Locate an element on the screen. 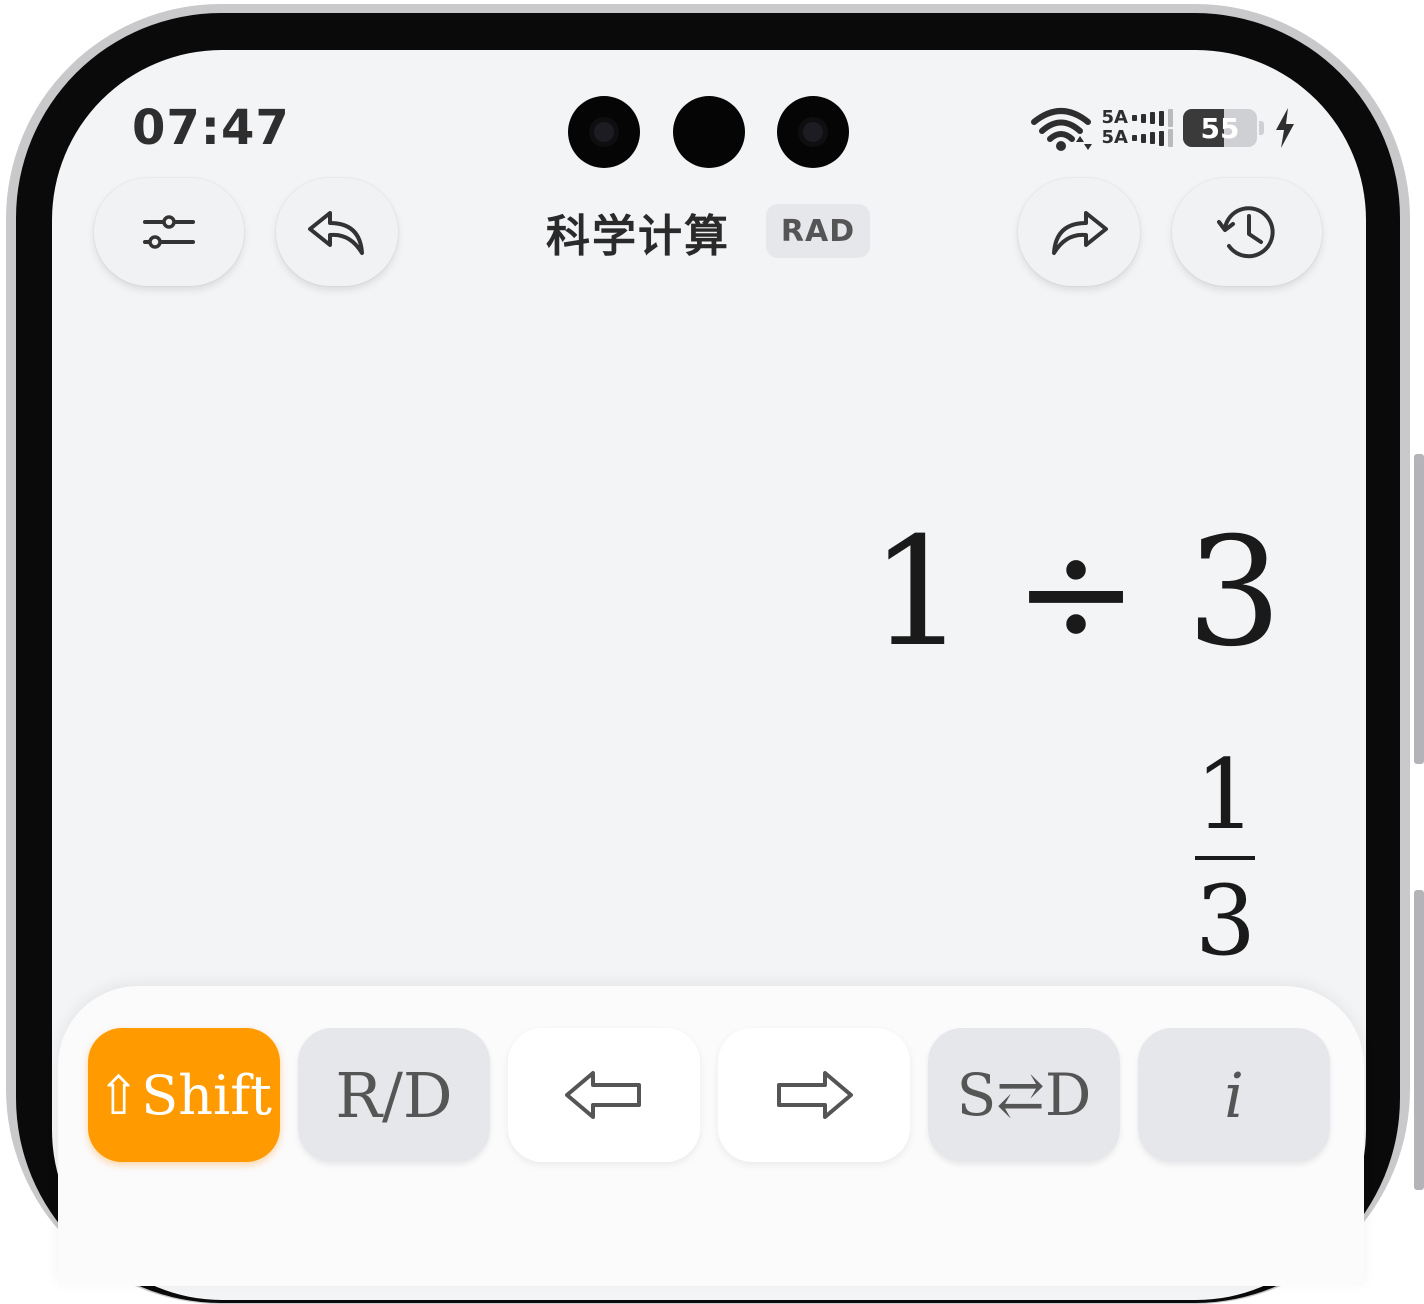 This screenshot has height=1304, width=1424. undo-button is located at coordinates (337, 232).